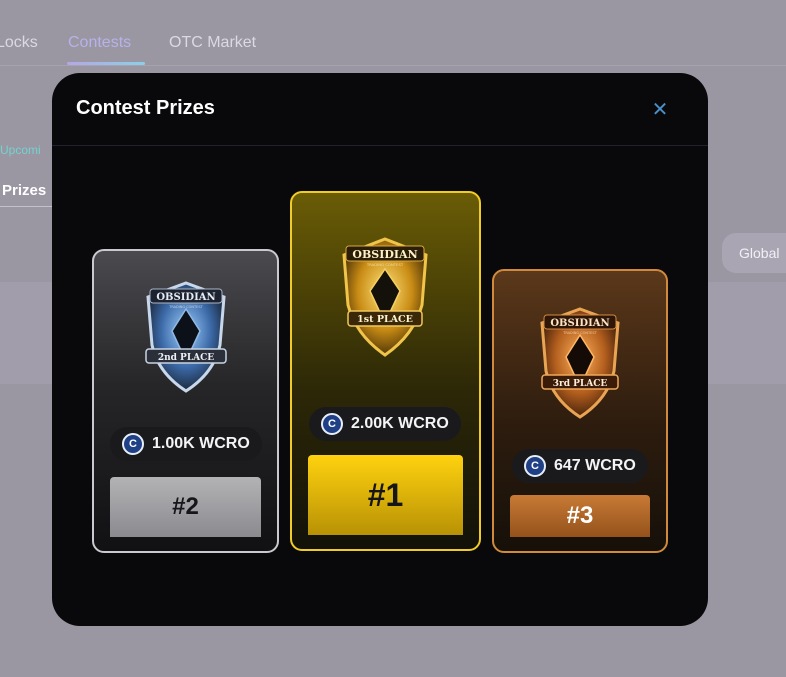  What do you see at coordinates (26, 206) in the screenshot?
I see `prizes-tab-underline` at bounding box center [26, 206].